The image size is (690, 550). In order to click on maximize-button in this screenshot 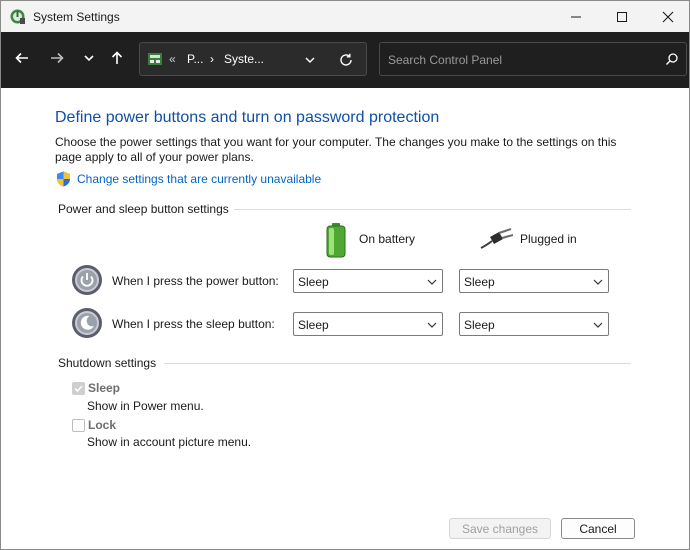, I will do `click(622, 16)`.